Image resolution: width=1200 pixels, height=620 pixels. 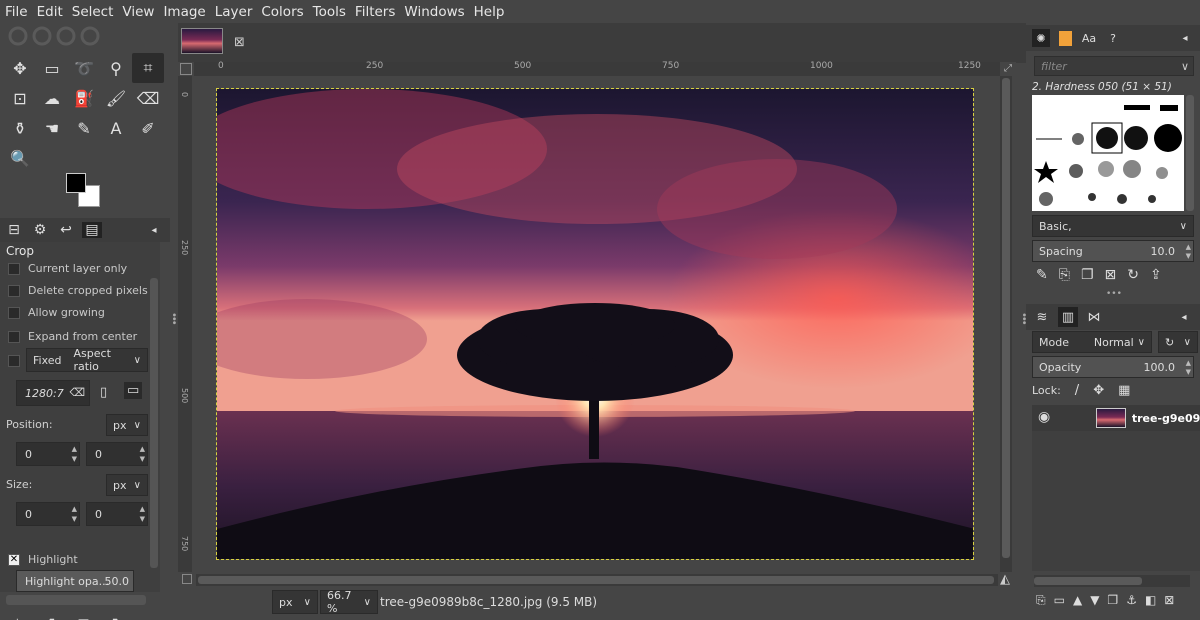 I want to click on paths-tool-icon: ✎, so click(x=84, y=128).